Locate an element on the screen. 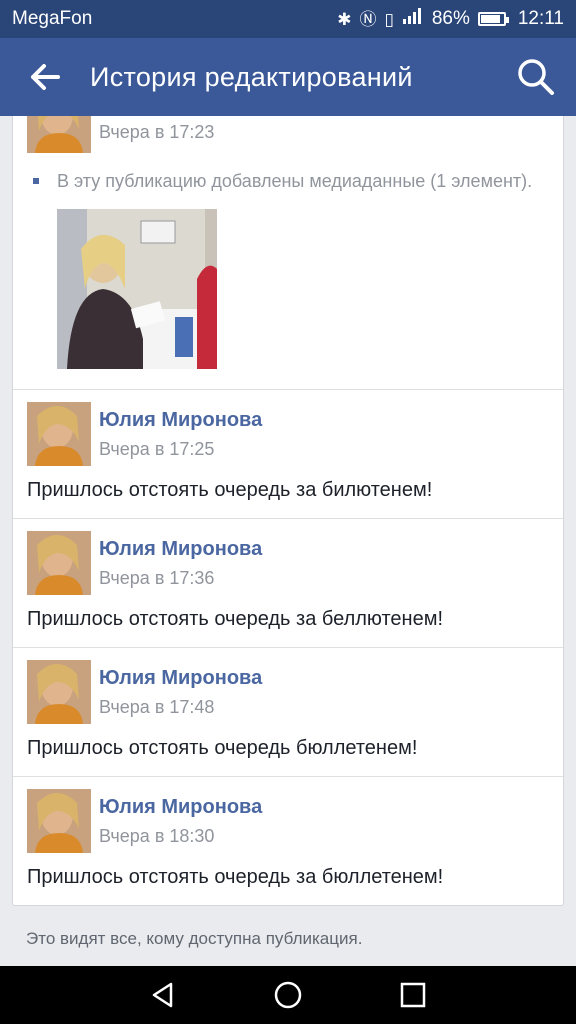 Image resolution: width=576 pixels, height=1024 pixels. nav-back-button is located at coordinates (163, 995).